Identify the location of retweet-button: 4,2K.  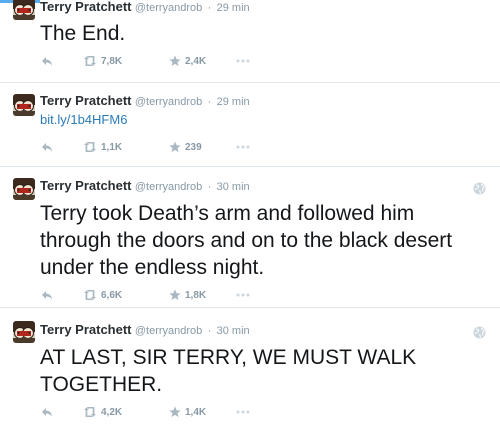
(102, 412).